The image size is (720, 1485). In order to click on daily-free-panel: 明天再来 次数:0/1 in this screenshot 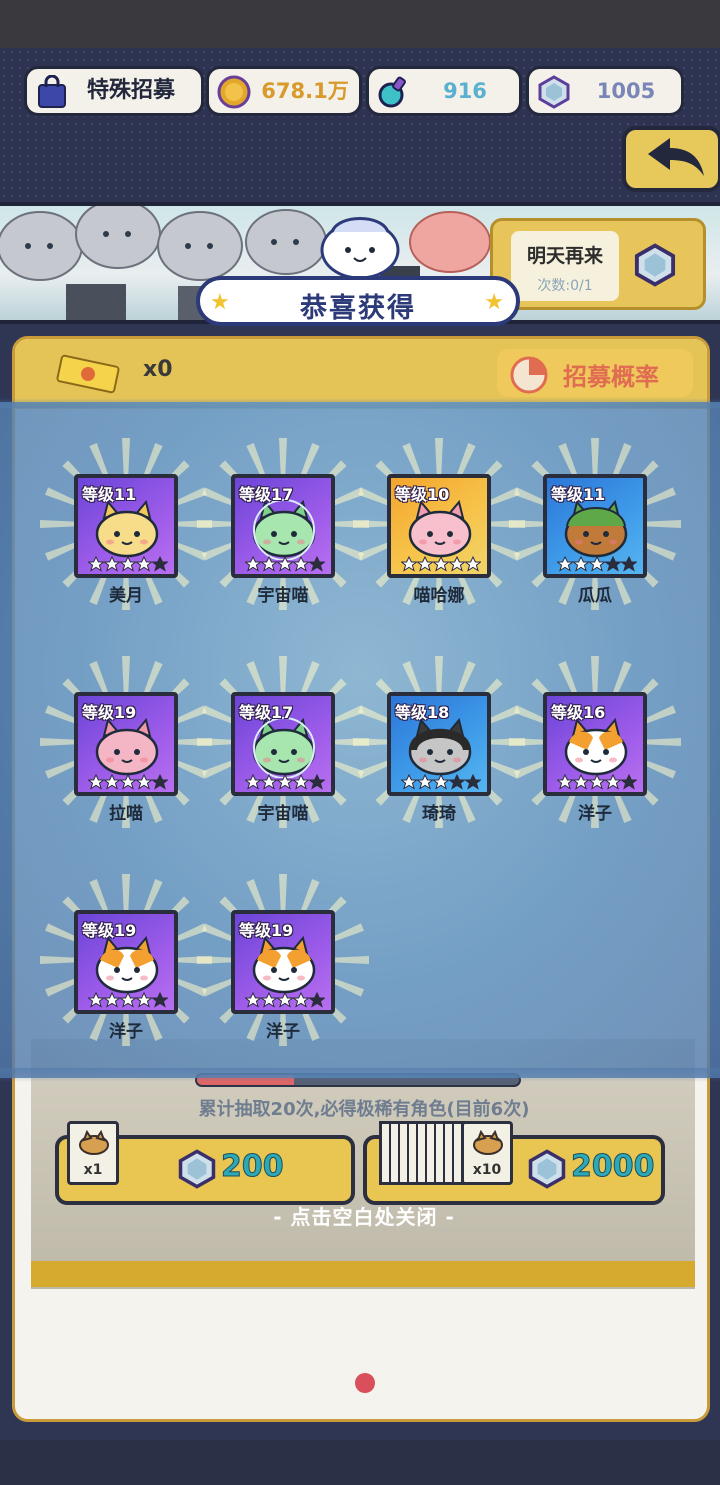, I will do `click(565, 266)`.